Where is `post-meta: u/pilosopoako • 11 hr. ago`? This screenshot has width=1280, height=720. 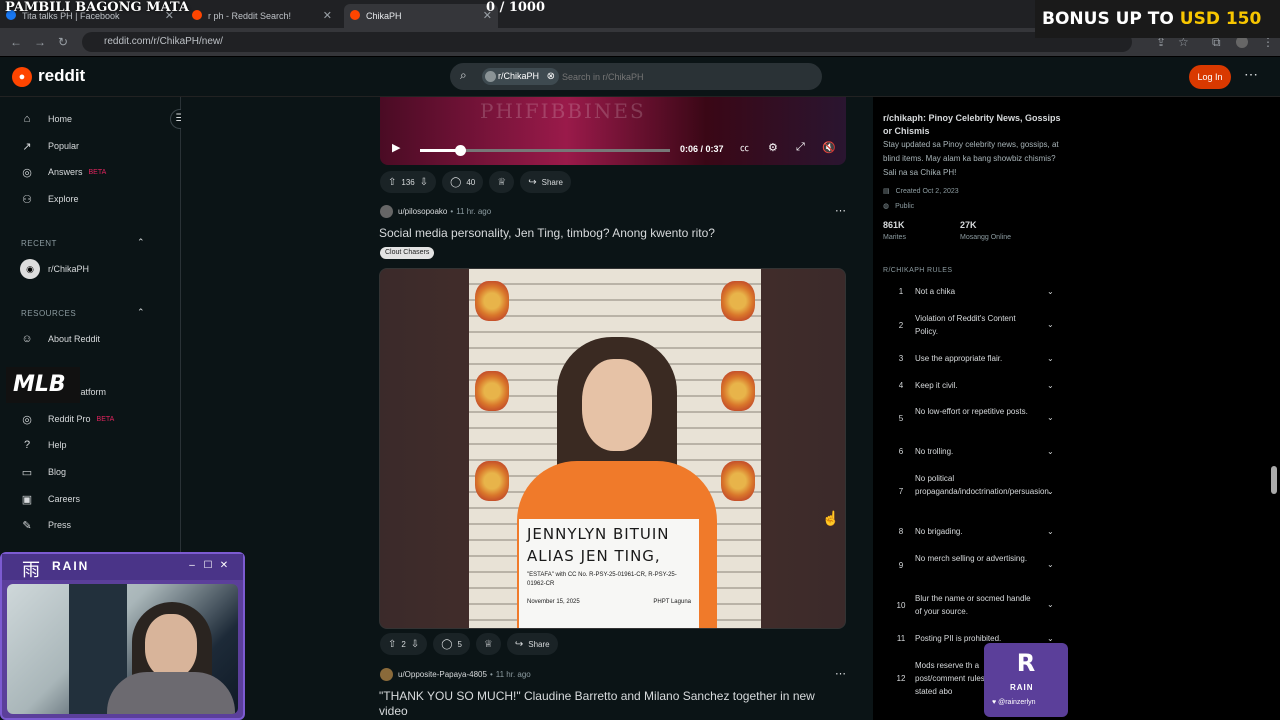
post-meta: u/pilosopoako • 11 hr. ago is located at coordinates (435, 211).